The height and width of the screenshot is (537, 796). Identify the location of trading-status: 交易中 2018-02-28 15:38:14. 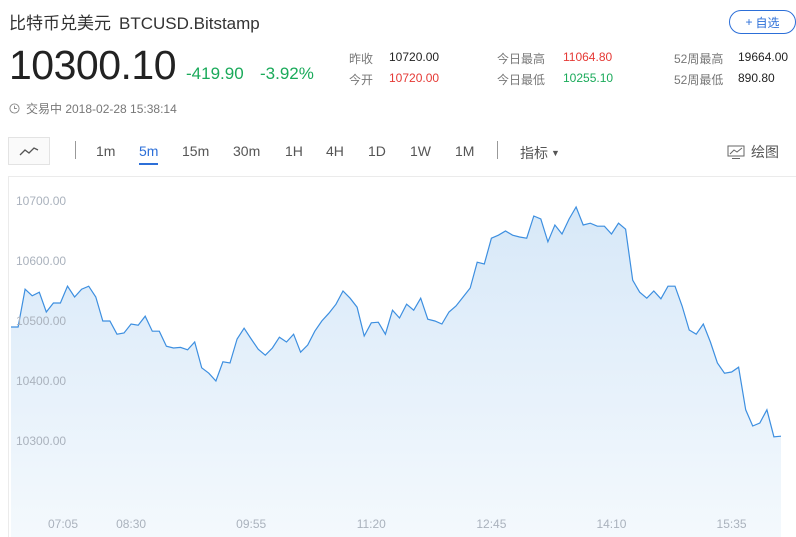
(93, 108).